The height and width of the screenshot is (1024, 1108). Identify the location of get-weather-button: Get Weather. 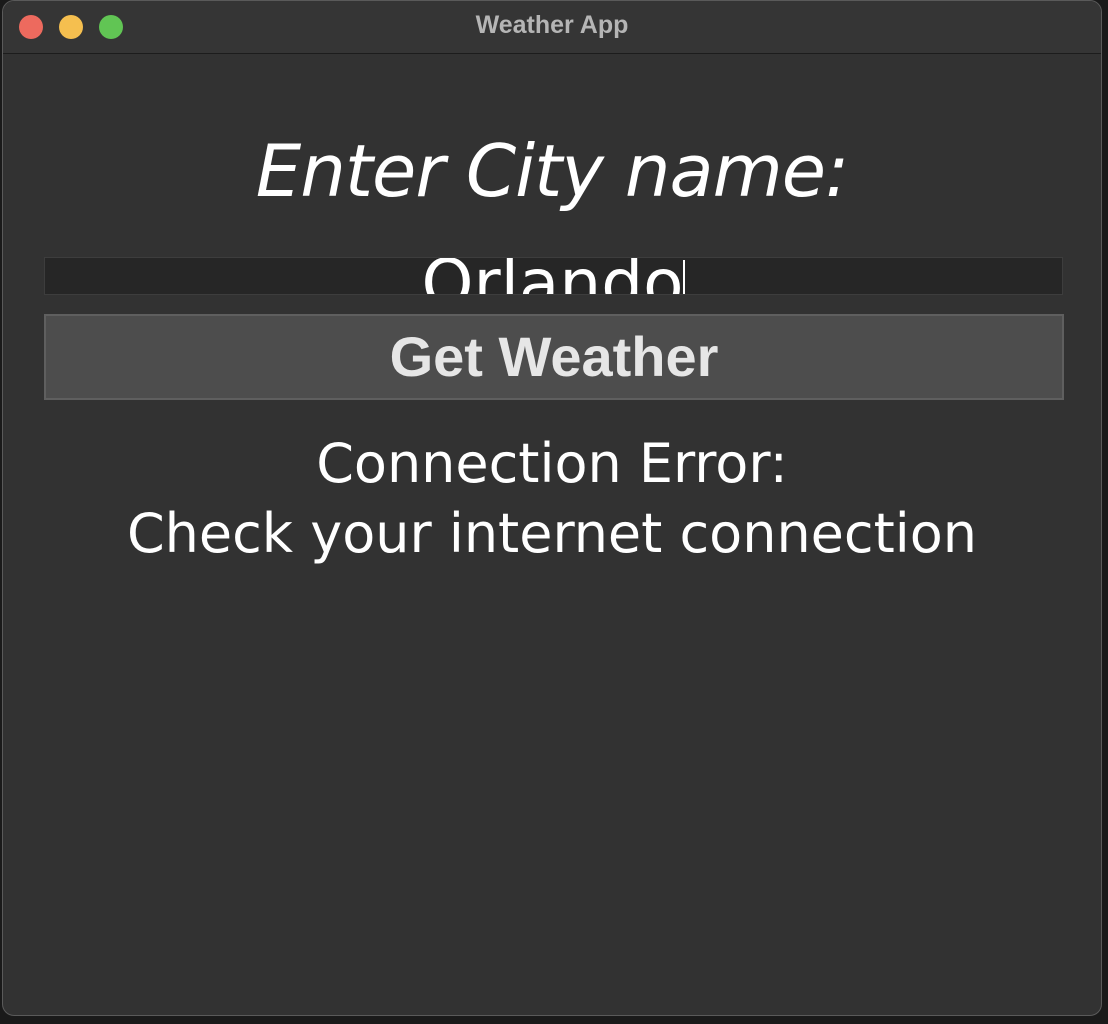
(554, 357).